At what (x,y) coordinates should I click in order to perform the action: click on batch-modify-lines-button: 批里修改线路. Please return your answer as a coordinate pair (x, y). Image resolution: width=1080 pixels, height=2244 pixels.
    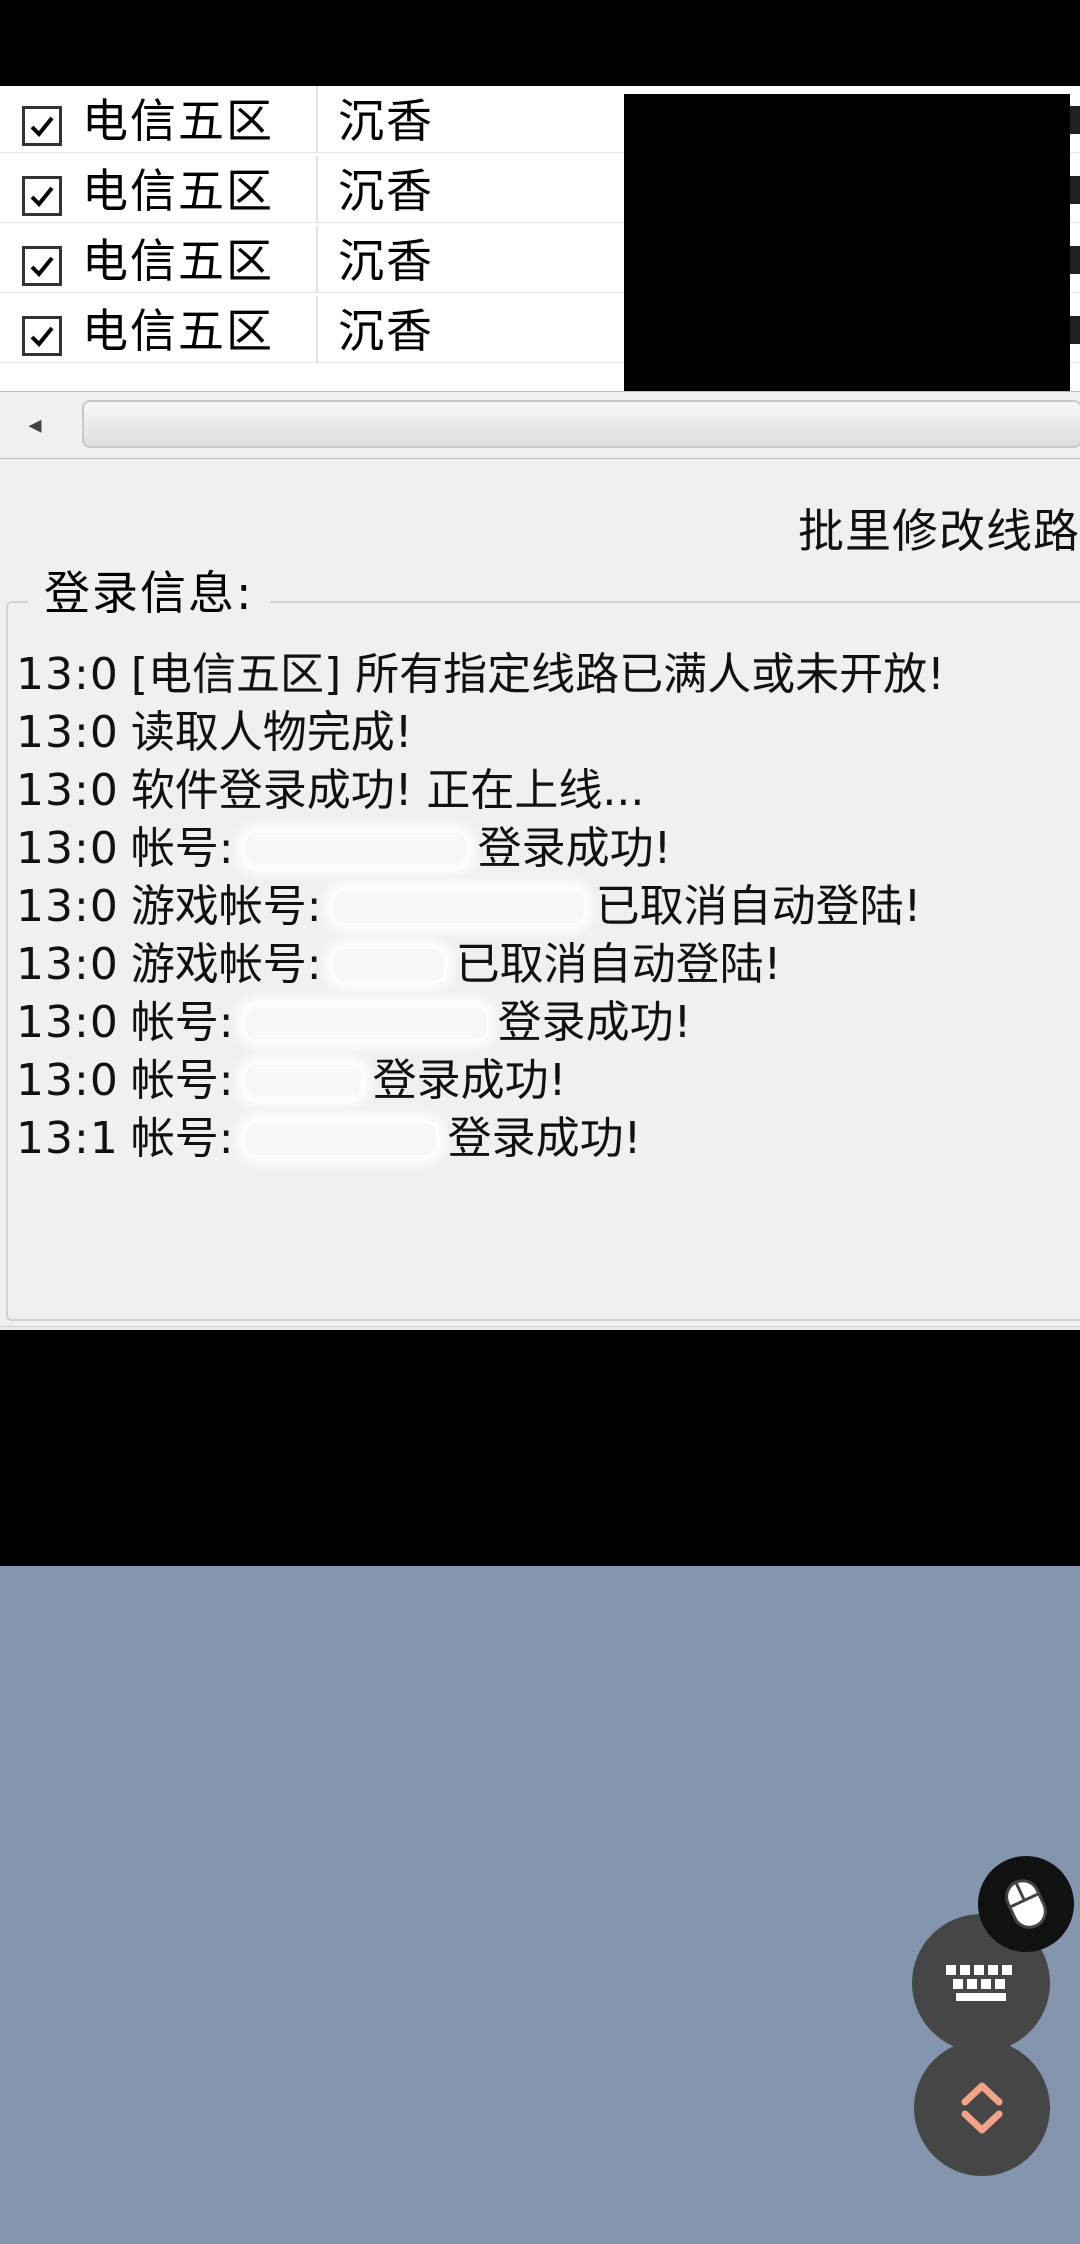
    Looking at the image, I should click on (939, 531).